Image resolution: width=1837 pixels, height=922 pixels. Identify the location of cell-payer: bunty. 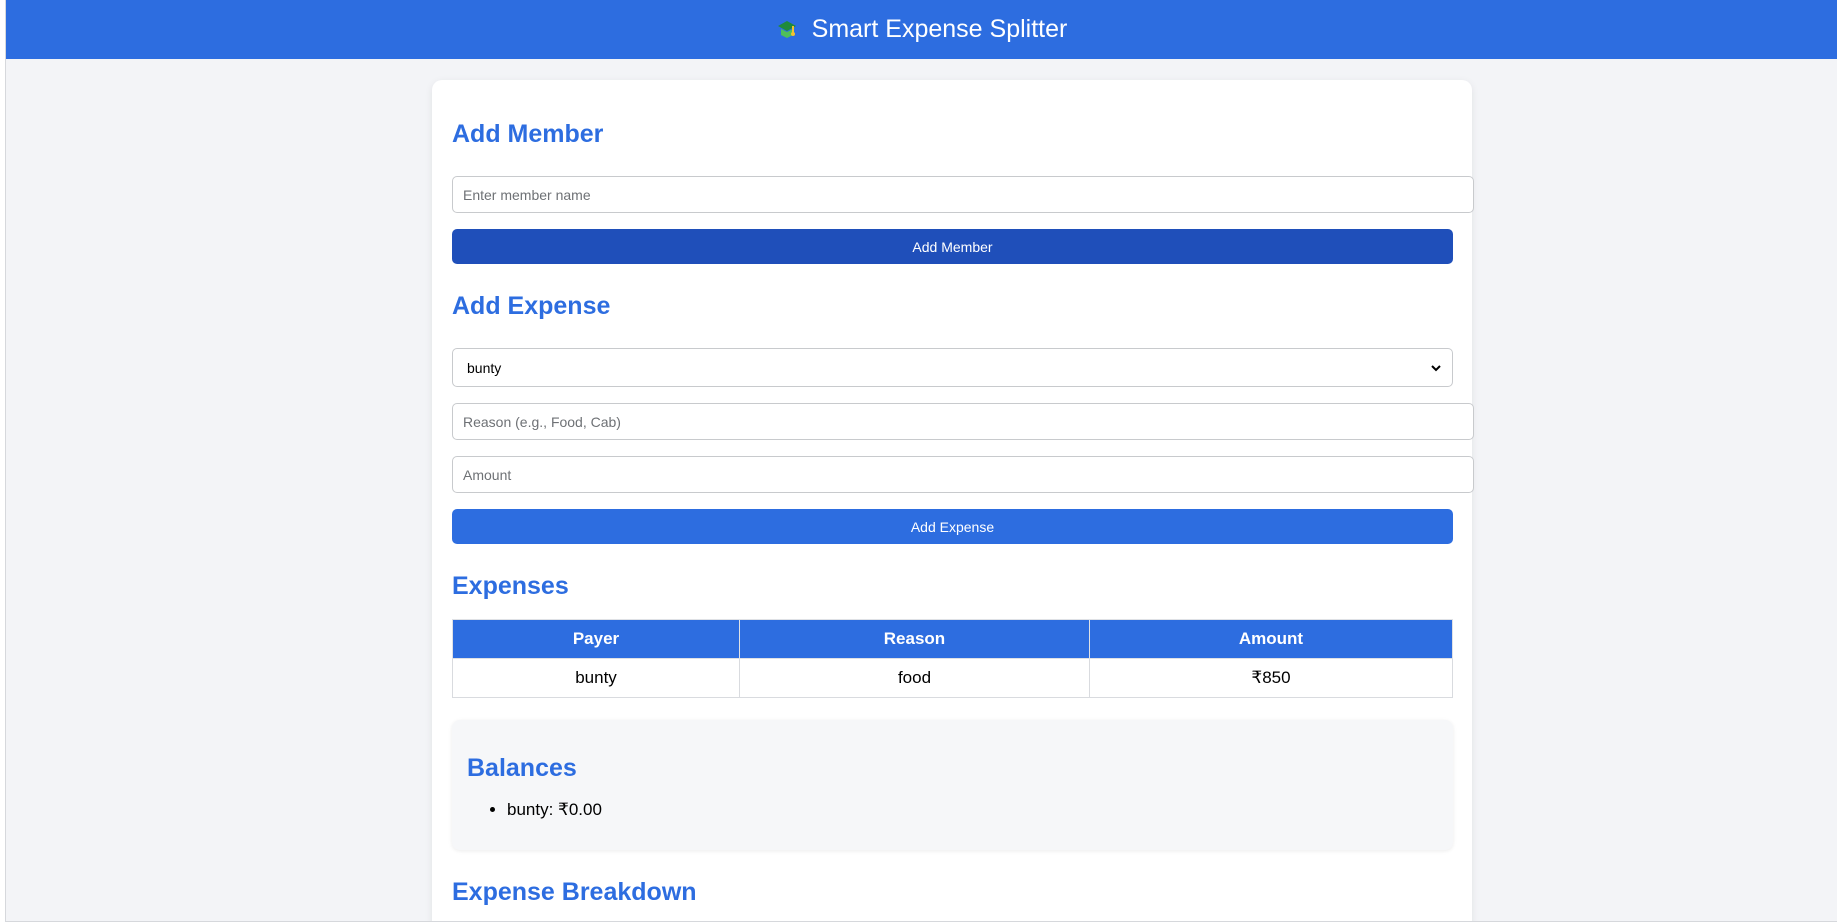
(596, 678).